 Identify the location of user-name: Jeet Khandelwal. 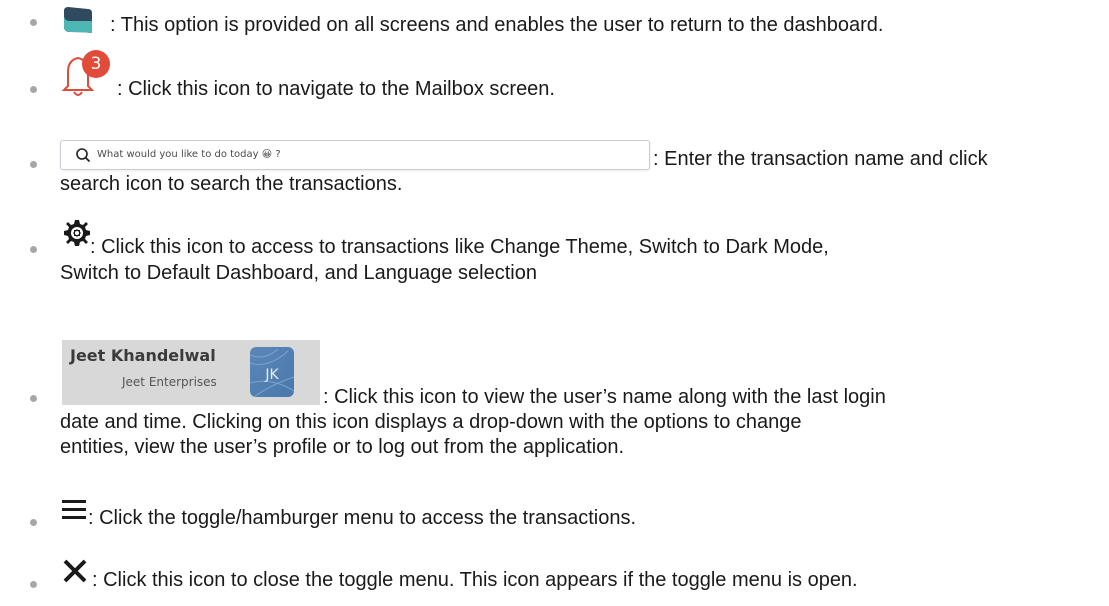
(143, 355).